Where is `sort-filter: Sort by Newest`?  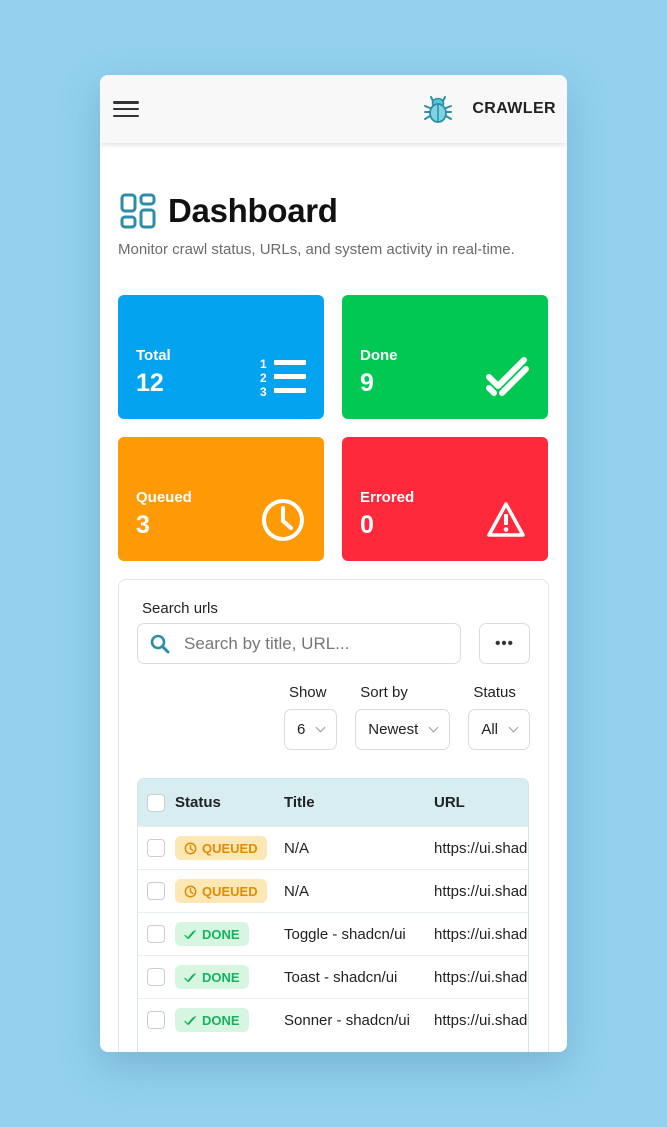
sort-filter: Sort by Newest is located at coordinates (403, 717).